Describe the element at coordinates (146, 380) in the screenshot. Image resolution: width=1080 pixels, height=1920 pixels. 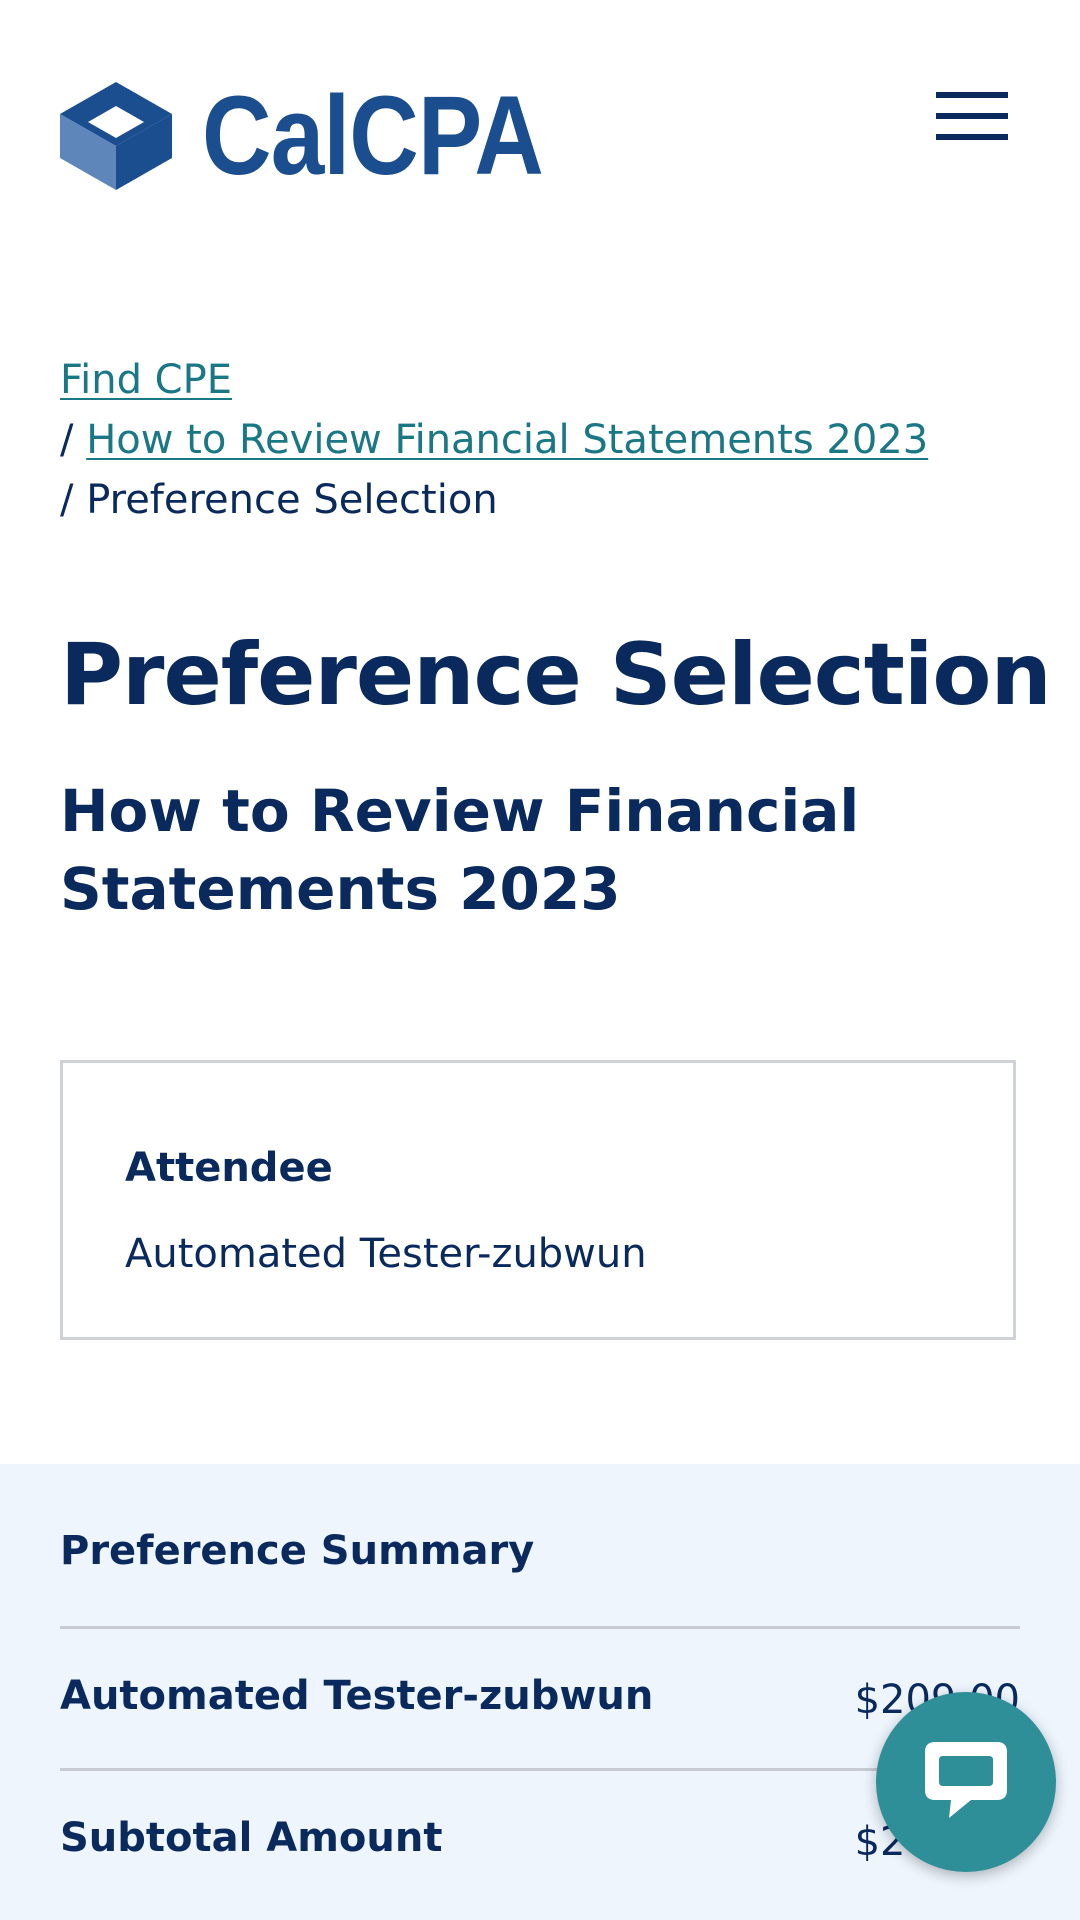
I see `breadcrumb-link-find-cpe: Find CPE` at that location.